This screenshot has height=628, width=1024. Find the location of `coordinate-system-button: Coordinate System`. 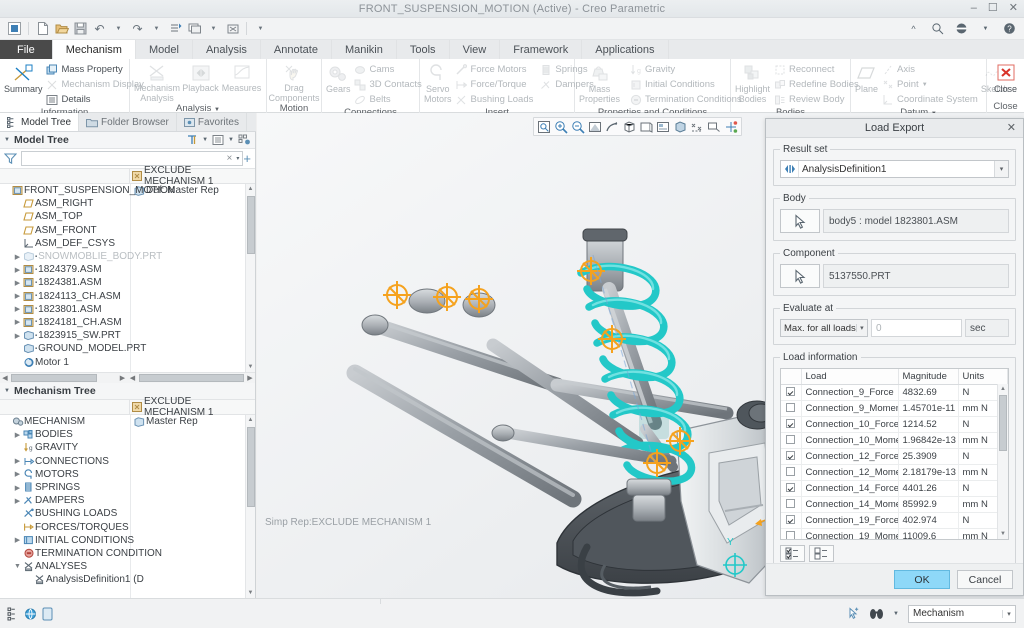

coordinate-system-button: Coordinate System is located at coordinates (929, 99).